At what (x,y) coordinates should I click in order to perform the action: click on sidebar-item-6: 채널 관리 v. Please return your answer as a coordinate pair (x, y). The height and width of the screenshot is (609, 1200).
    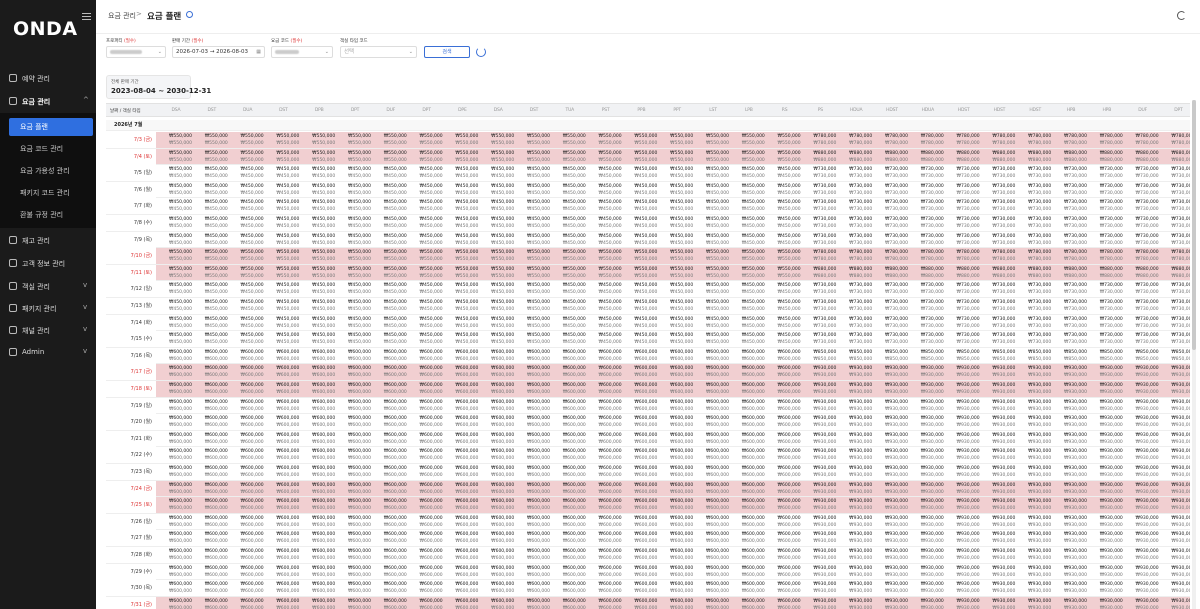
    Looking at the image, I should click on (48, 330).